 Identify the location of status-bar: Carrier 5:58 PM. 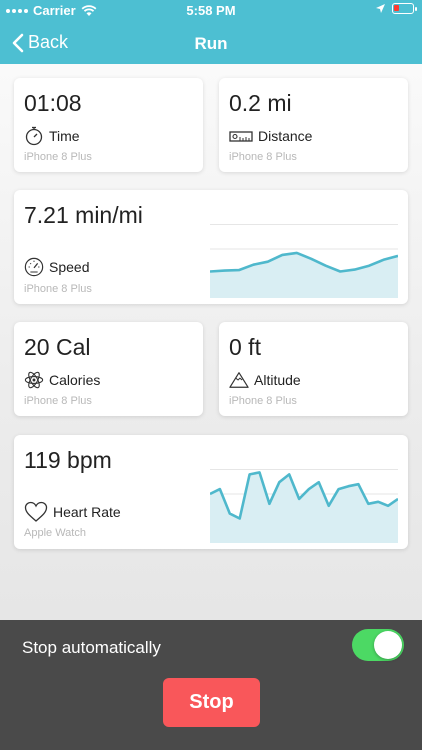
(211, 10).